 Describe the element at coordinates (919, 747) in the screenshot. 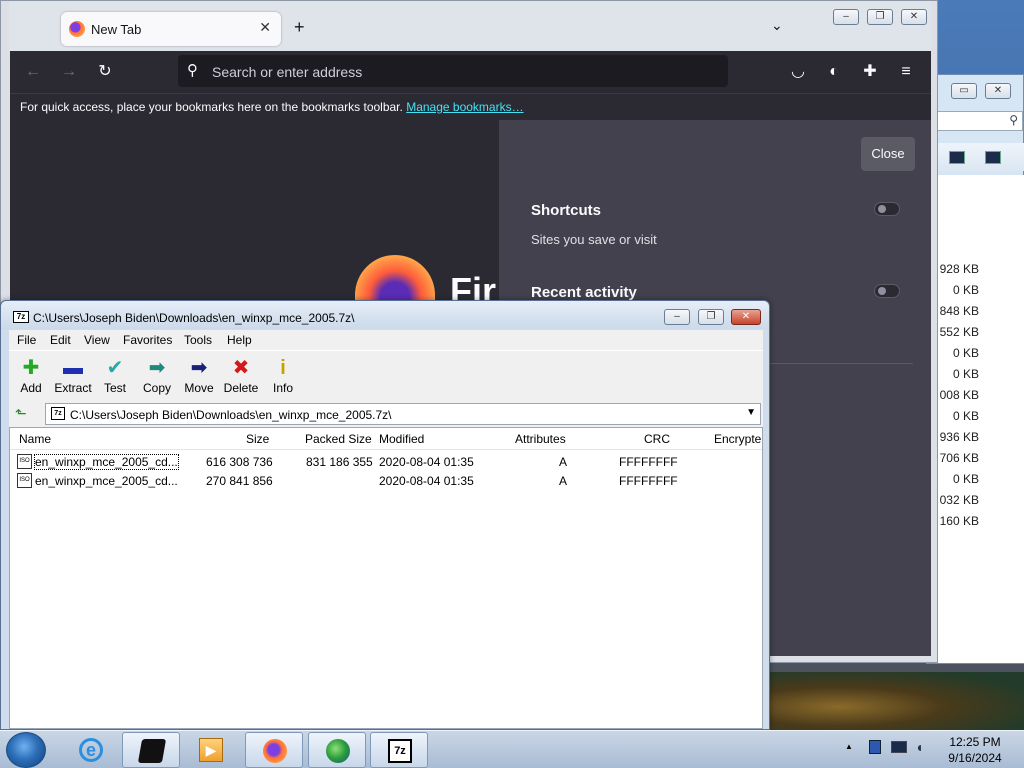

I see `volume-icon: ◖` at that location.